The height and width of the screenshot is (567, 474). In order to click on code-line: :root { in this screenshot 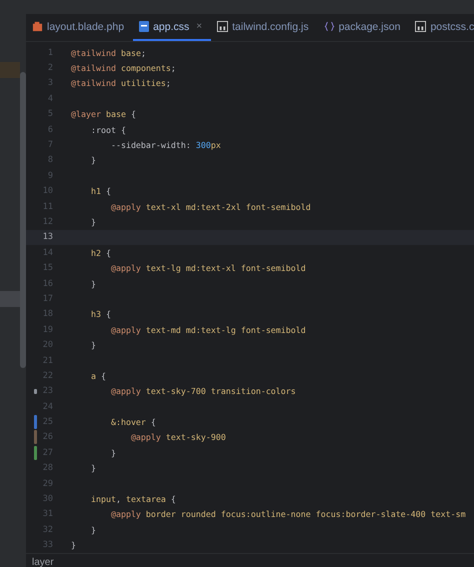, I will do `click(108, 129)`.